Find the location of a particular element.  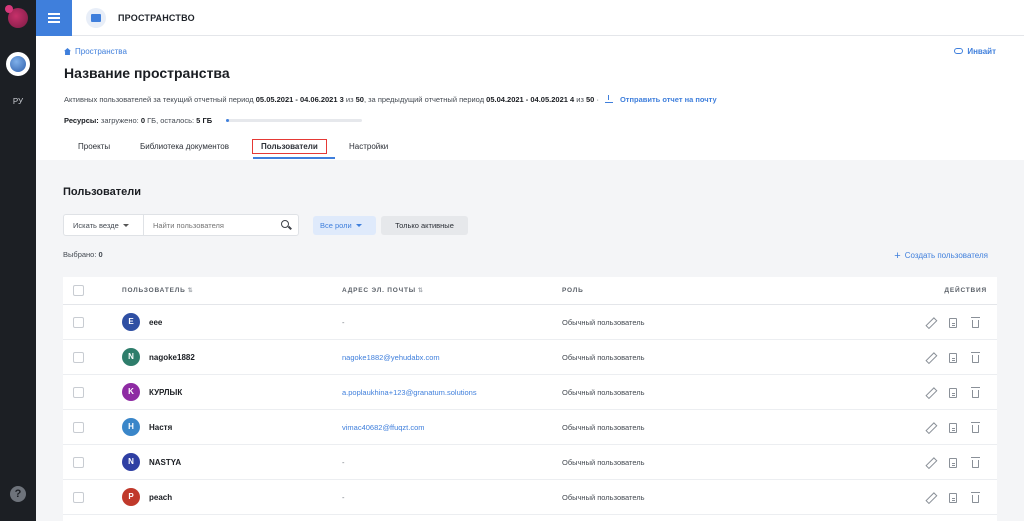

invite-label: Инвайт is located at coordinates (981, 51).